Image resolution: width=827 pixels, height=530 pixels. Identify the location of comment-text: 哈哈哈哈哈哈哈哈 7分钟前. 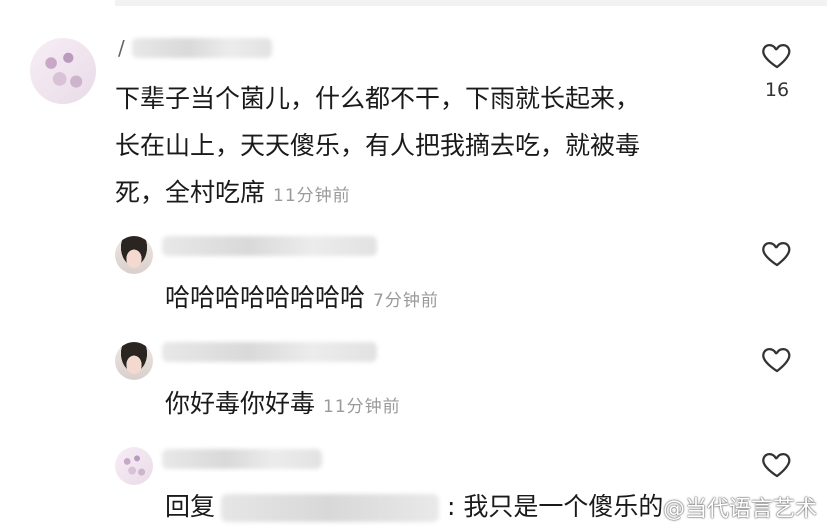
(302, 299).